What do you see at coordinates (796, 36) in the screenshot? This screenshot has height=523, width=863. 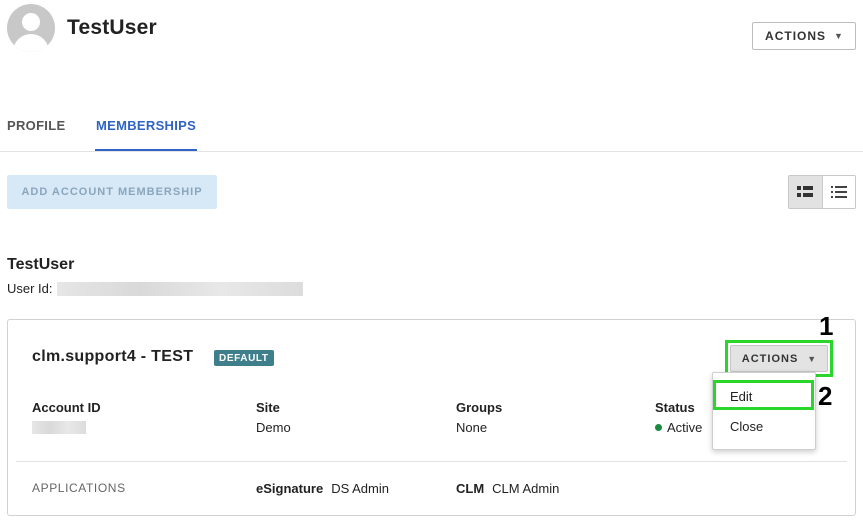 I see `header-actions-label: ACTIONS` at bounding box center [796, 36].